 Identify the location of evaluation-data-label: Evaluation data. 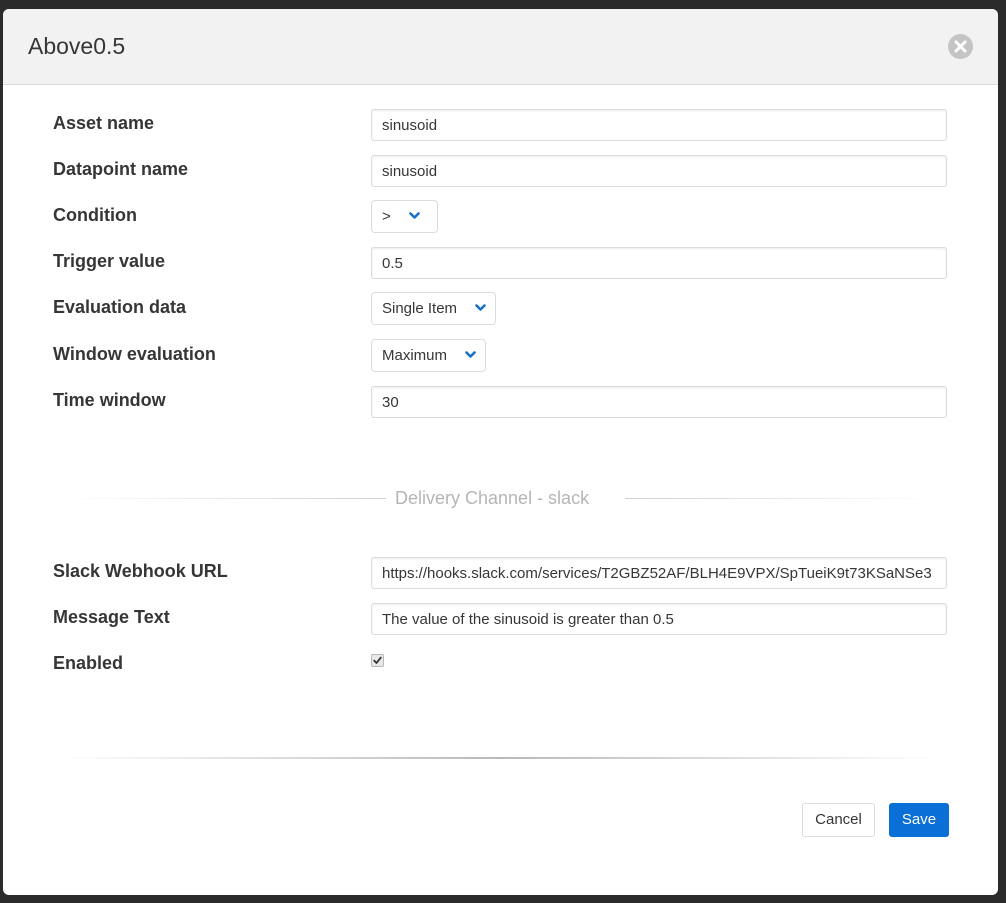
(120, 307).